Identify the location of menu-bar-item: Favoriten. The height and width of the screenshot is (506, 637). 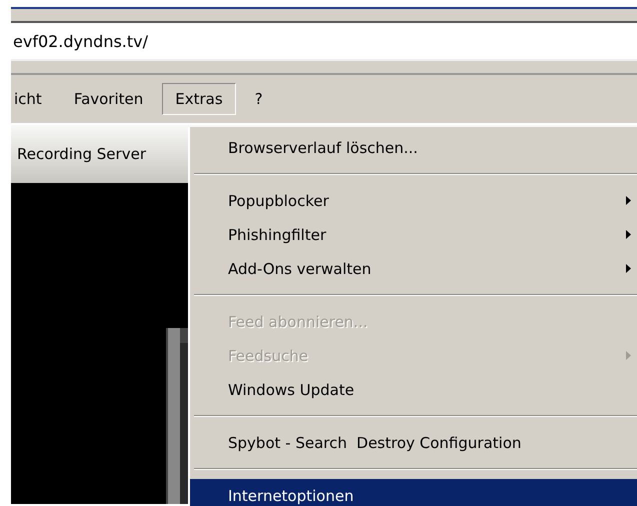
(108, 99).